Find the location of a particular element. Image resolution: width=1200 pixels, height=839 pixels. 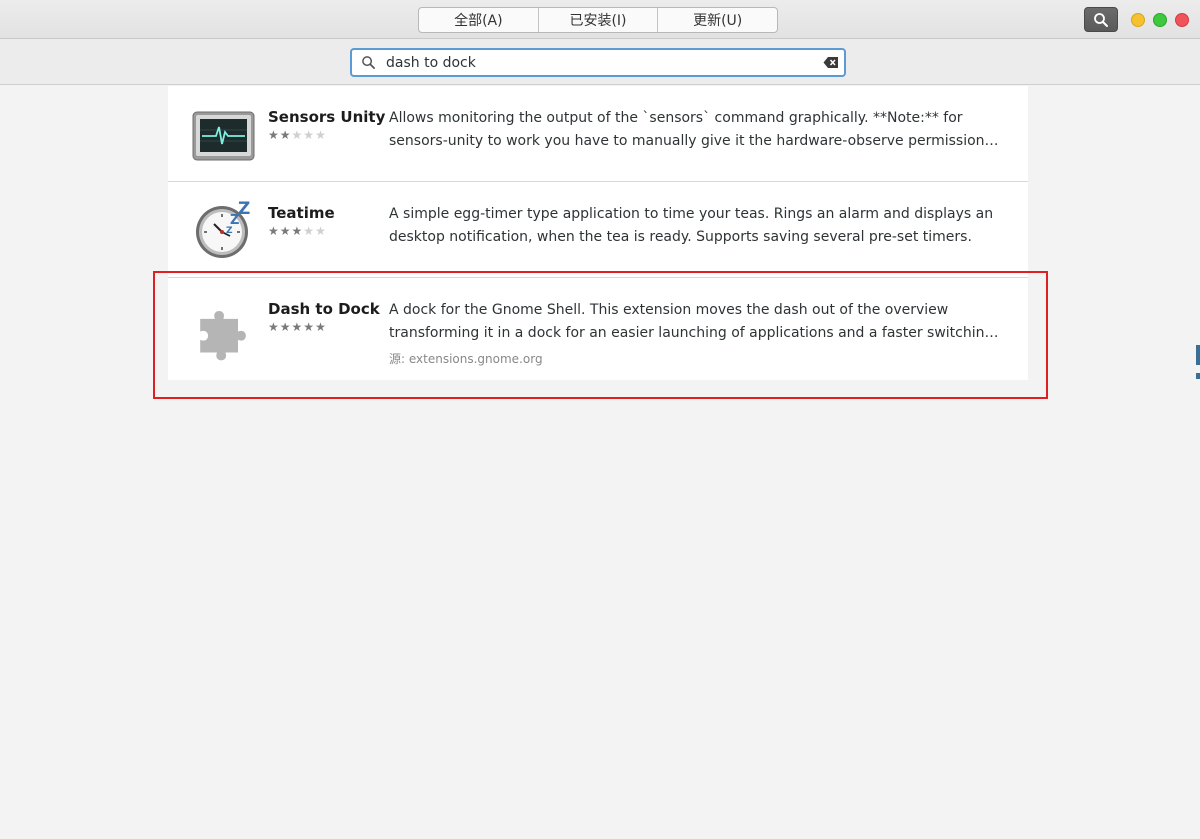

header-bar: 全部(A) 已安装(I) 更新(U) is located at coordinates (600, 19).